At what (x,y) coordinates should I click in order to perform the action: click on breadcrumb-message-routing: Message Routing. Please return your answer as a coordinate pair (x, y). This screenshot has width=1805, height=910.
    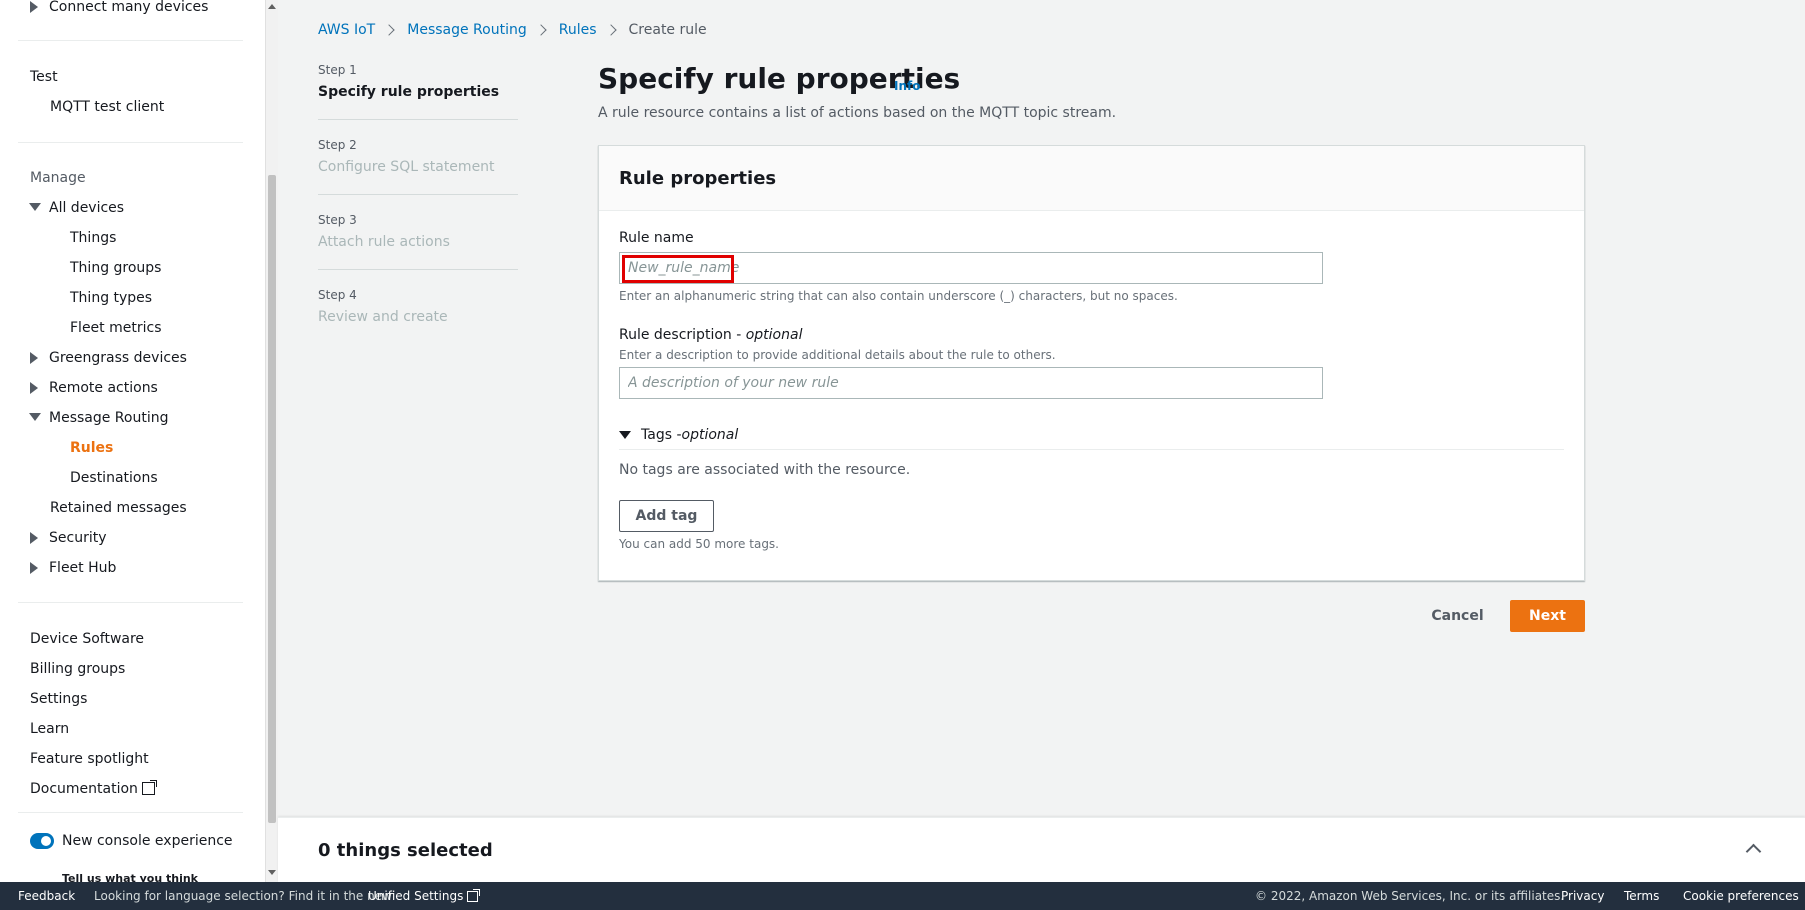
    Looking at the image, I should click on (467, 30).